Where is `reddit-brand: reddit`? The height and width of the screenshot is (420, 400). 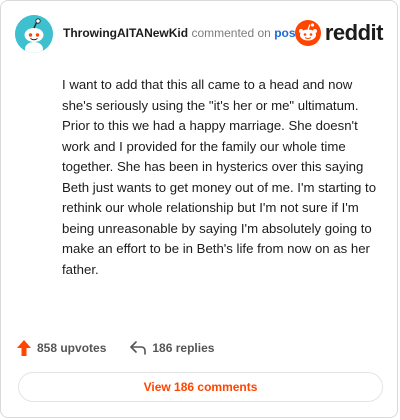 reddit-brand: reddit is located at coordinates (339, 33).